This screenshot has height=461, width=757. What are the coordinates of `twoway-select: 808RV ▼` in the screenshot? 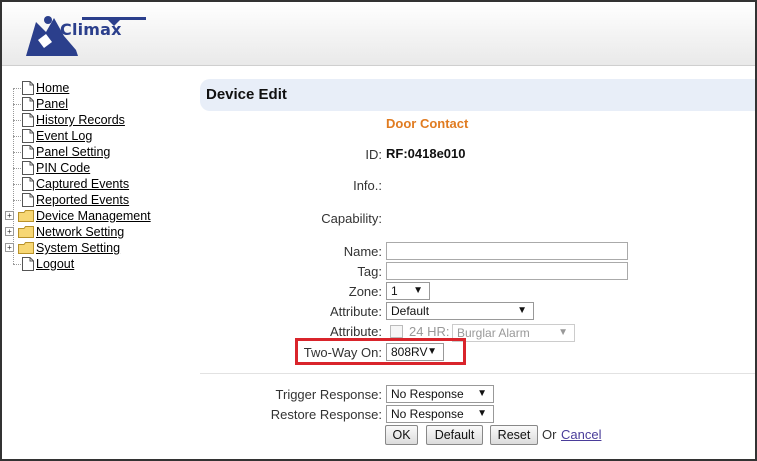 It's located at (415, 352).